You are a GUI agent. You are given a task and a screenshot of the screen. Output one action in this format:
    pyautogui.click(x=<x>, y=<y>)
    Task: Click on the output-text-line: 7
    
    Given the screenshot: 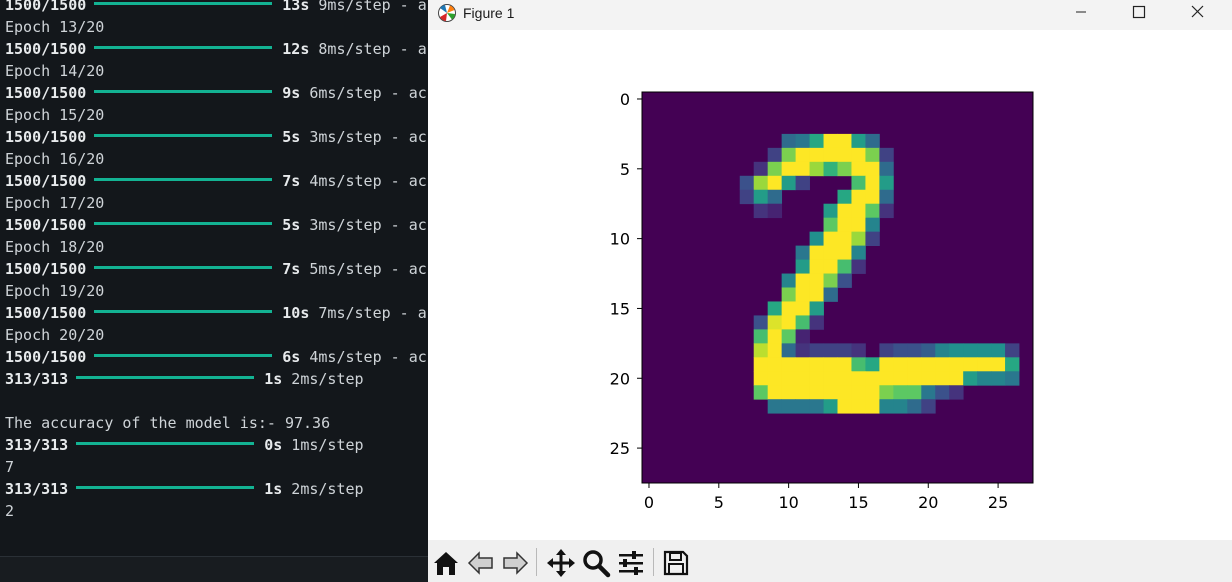 What is the action you would take?
    pyautogui.click(x=10, y=467)
    